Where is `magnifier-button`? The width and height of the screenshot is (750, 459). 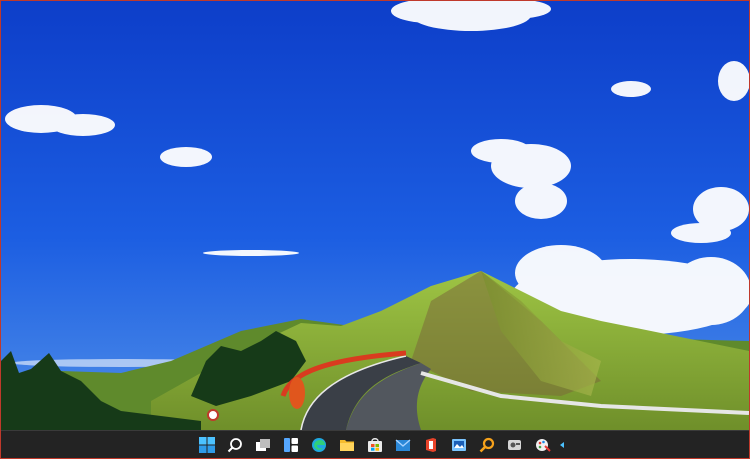
magnifier-button is located at coordinates (487, 444).